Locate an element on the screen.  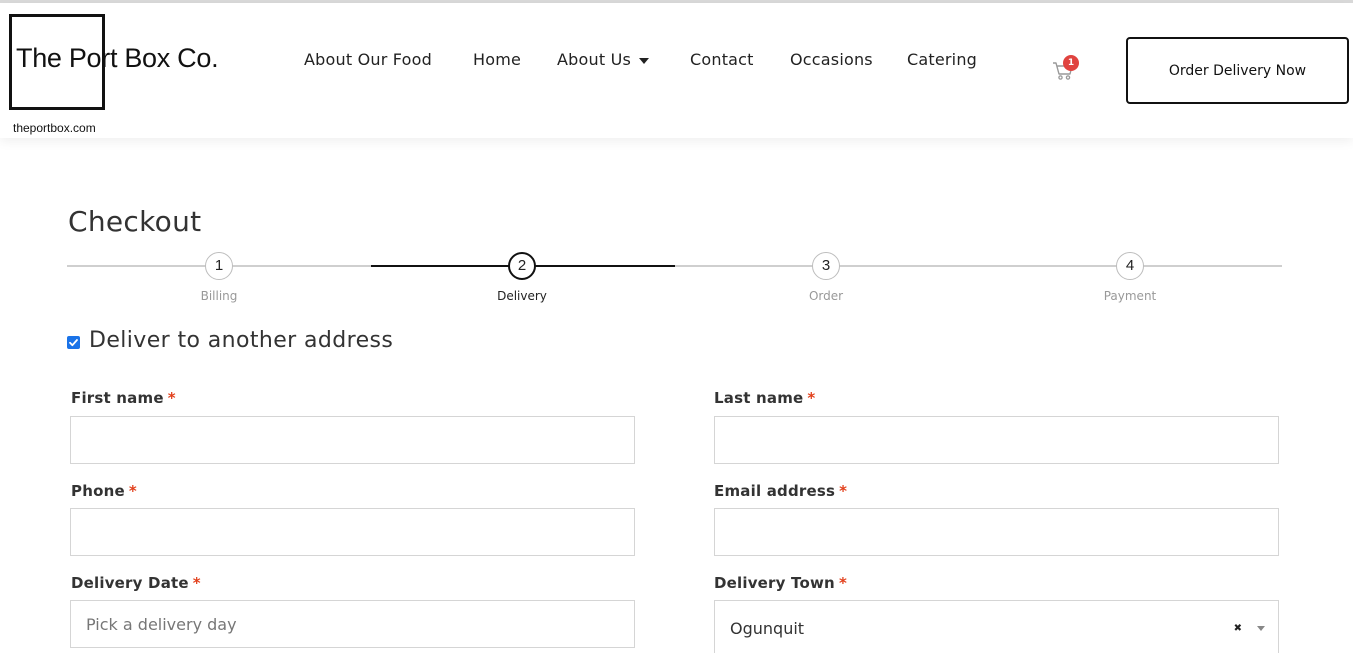
nav-item-catering: Catering is located at coordinates (942, 59).